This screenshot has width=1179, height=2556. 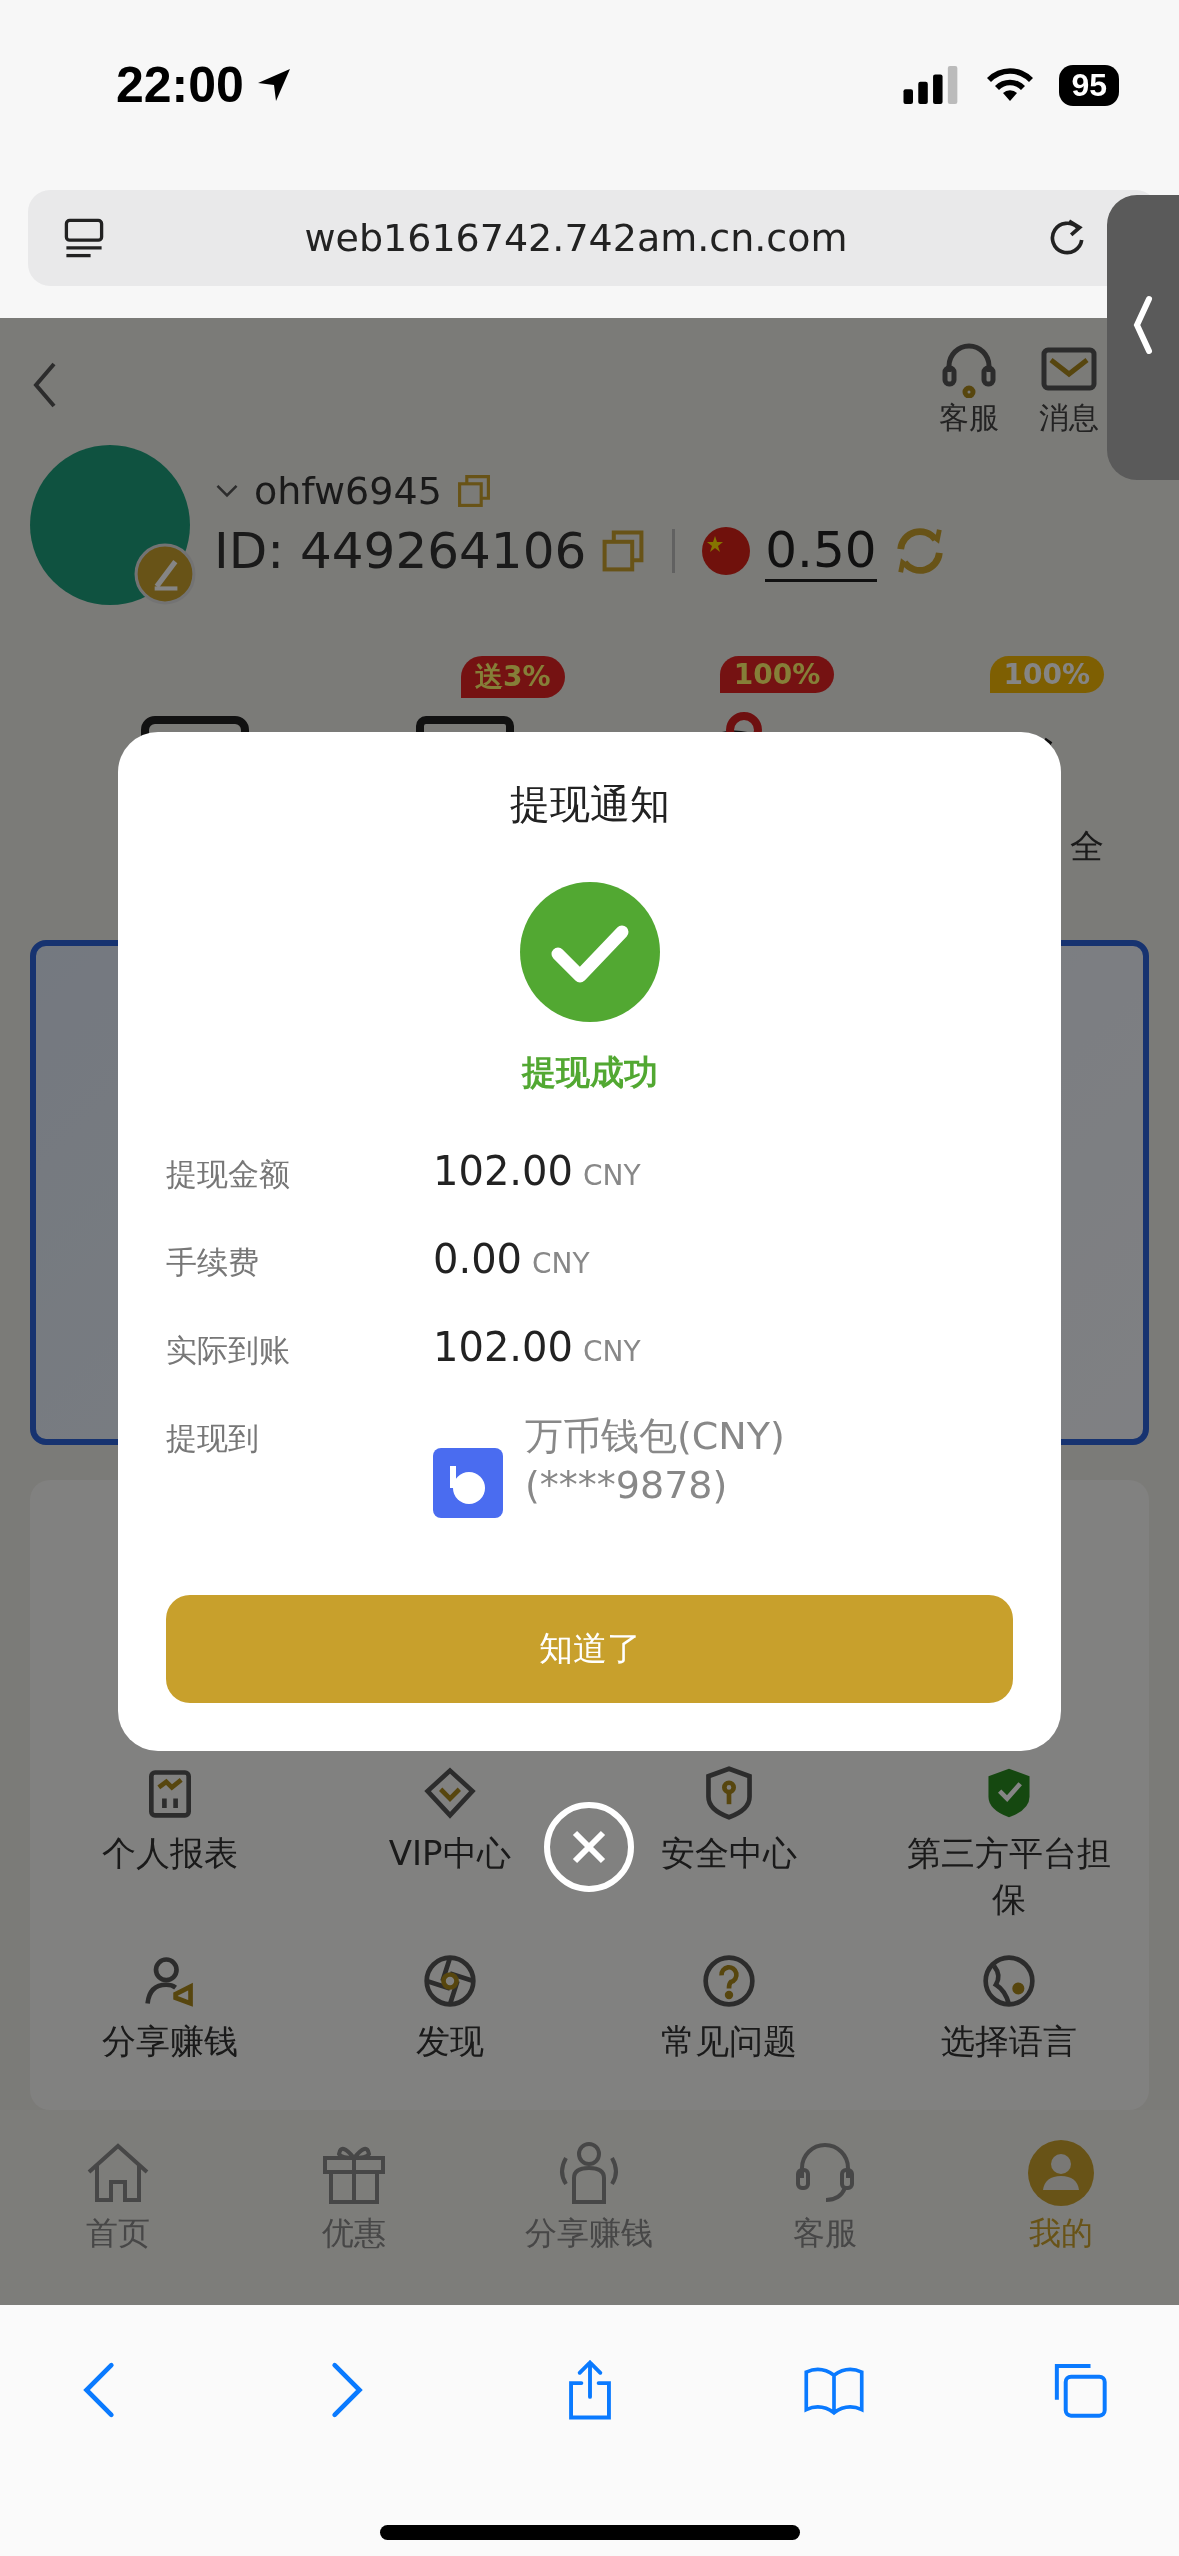 What do you see at coordinates (576, 238) in the screenshot?
I see `url-text: web1616742.742am.cn.com` at bounding box center [576, 238].